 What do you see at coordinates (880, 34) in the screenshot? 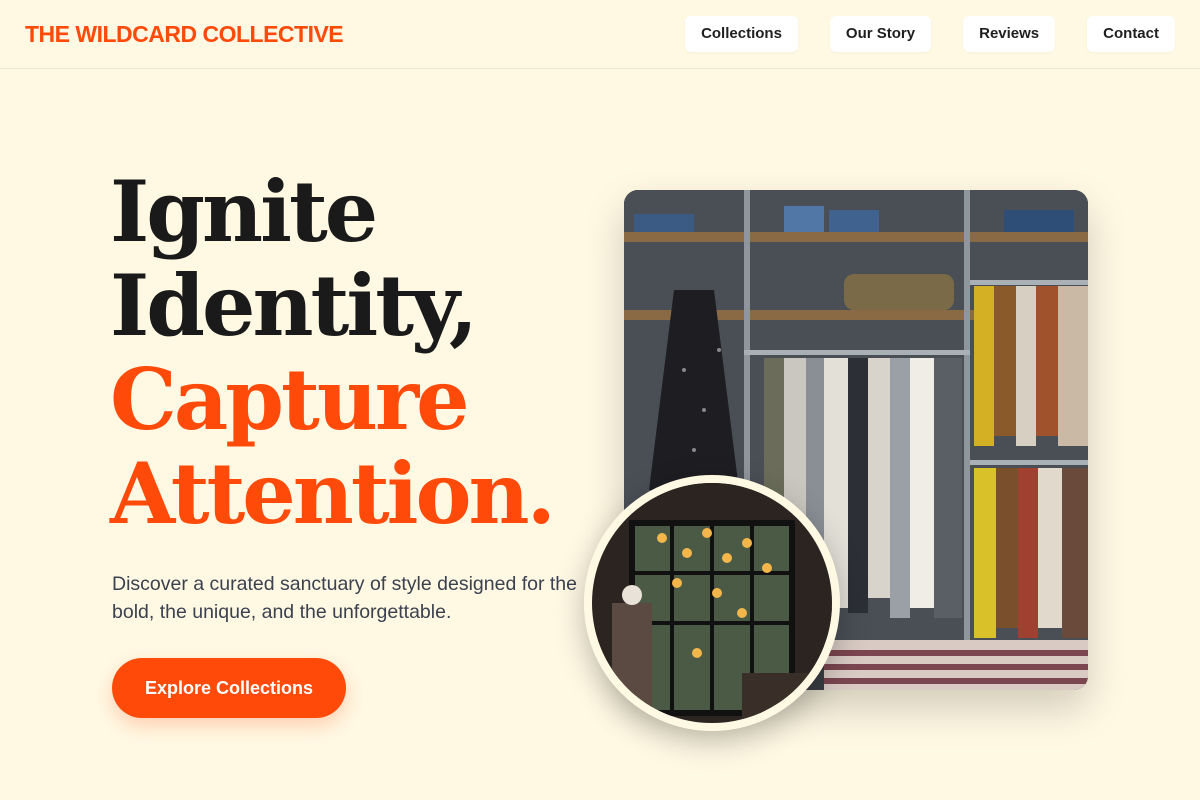
I see `nav-link-our-story: Our Story` at bounding box center [880, 34].